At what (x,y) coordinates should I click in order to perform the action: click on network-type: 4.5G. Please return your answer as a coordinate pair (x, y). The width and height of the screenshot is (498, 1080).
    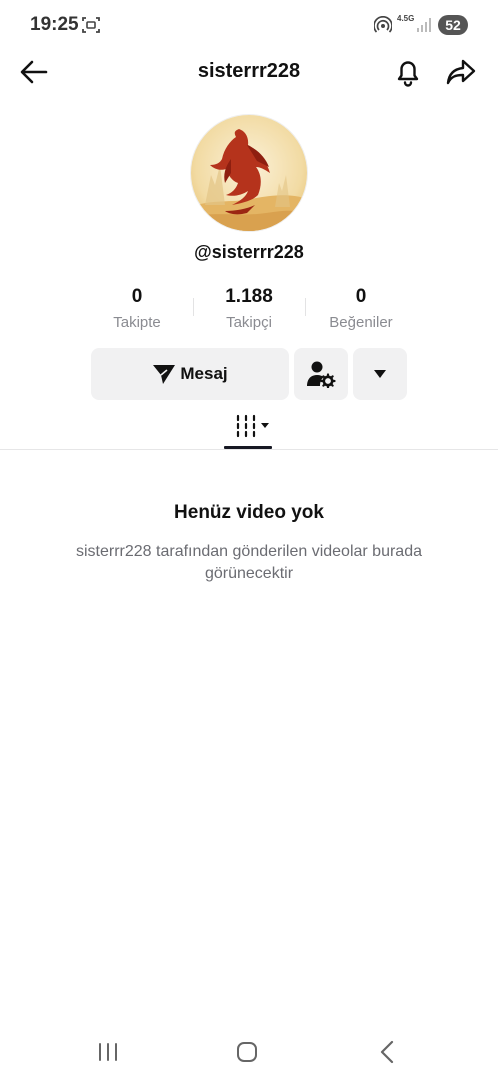
    Looking at the image, I should click on (406, 18).